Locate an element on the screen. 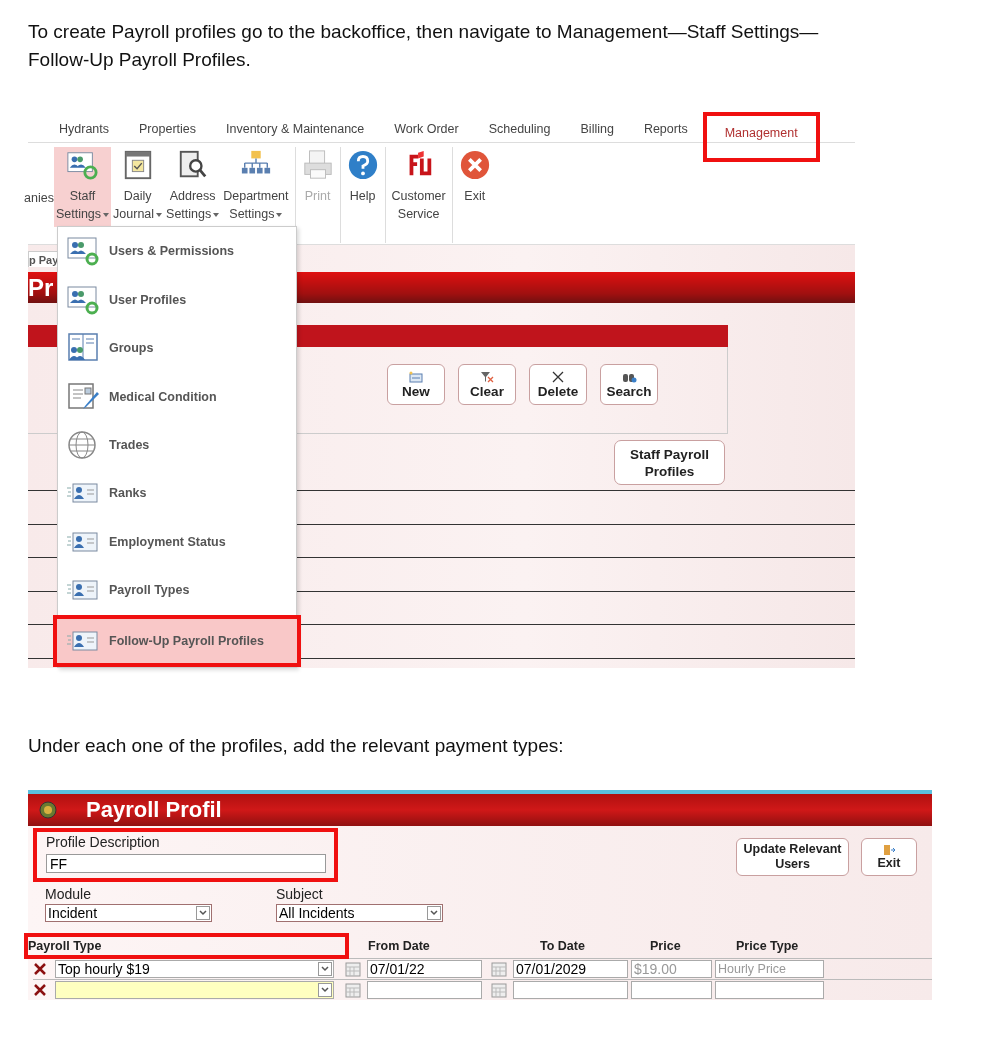 The width and height of the screenshot is (1002, 1059). ribbon-tab: Hydrants is located at coordinates (84, 128).